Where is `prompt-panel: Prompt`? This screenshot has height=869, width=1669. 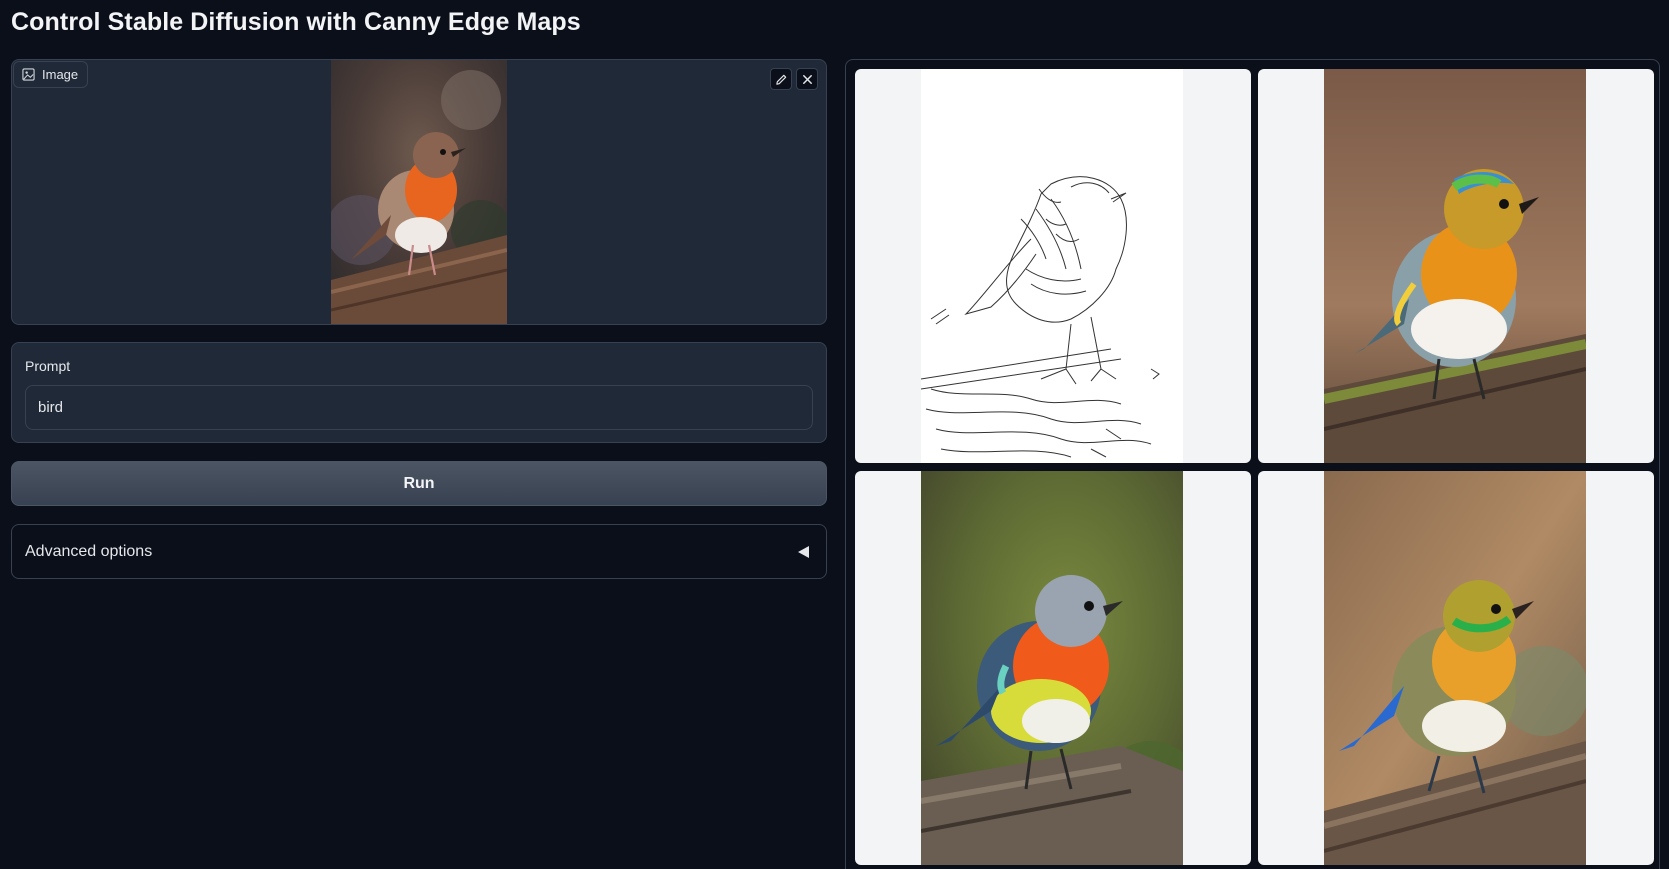
prompt-panel: Prompt is located at coordinates (419, 392).